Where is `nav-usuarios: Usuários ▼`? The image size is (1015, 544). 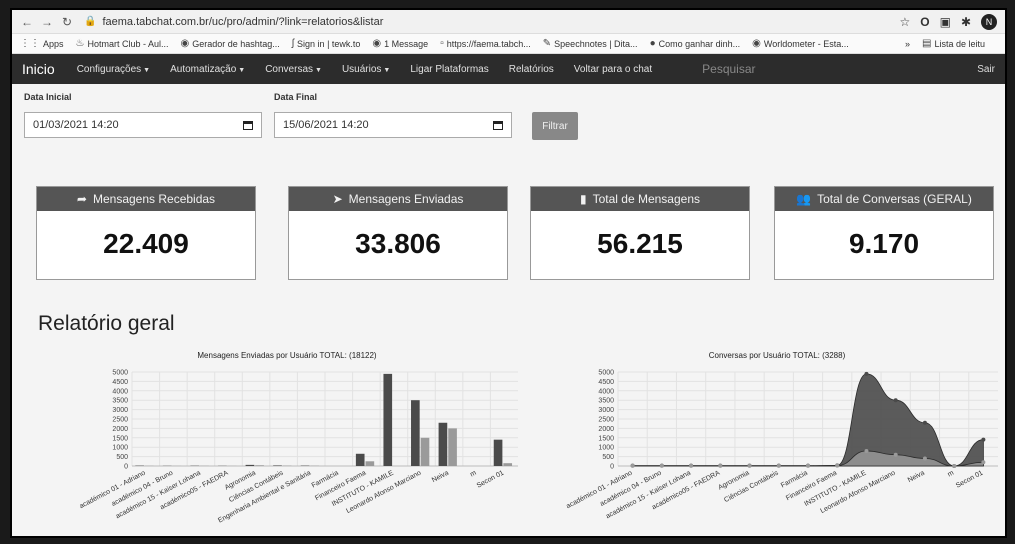
nav-usuarios: Usuários ▼ is located at coordinates (366, 69).